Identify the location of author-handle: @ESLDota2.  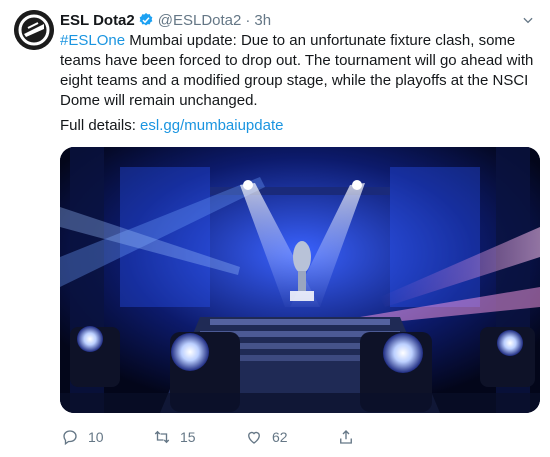
(200, 20).